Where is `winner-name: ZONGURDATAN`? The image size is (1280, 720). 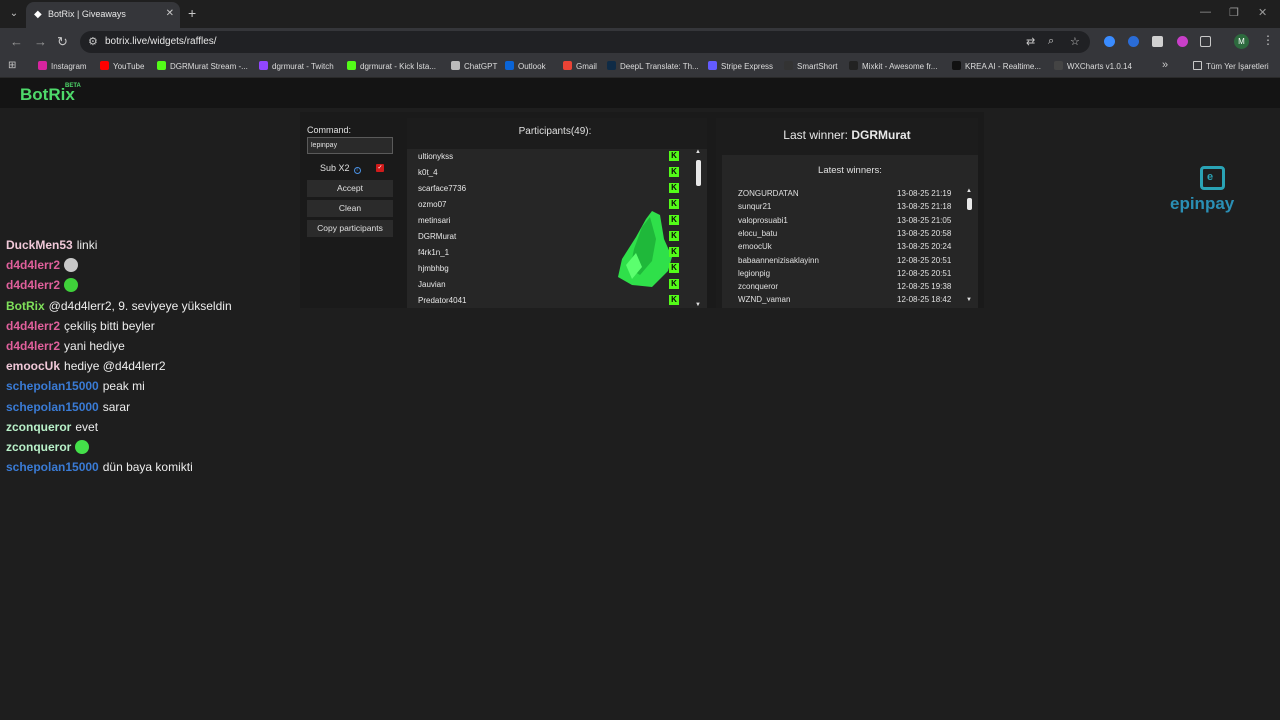 winner-name: ZONGURDATAN is located at coordinates (768, 193).